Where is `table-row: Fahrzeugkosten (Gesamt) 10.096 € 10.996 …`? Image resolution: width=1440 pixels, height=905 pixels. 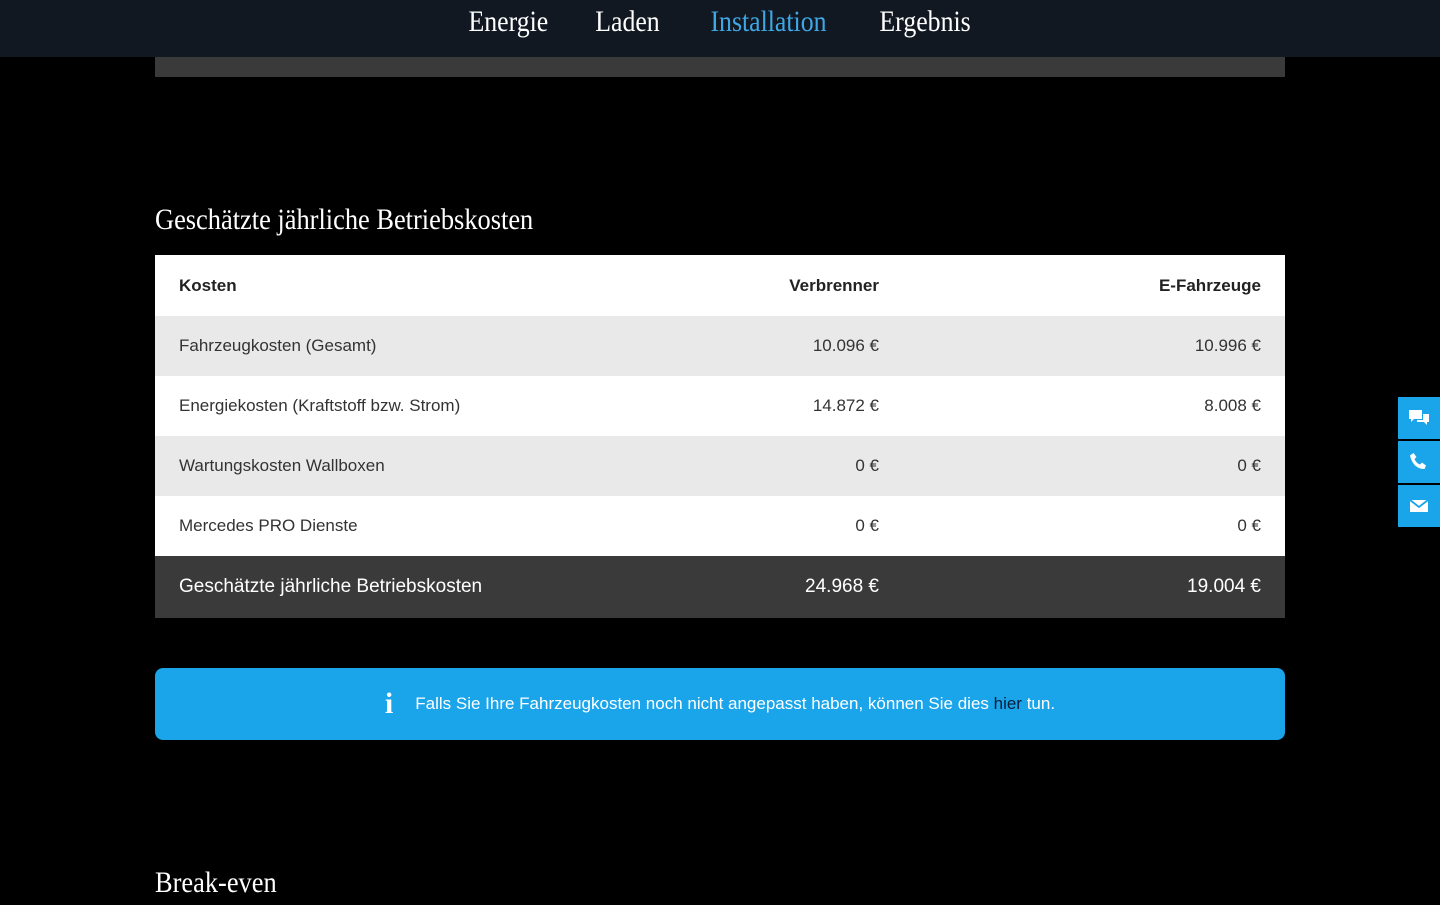
table-row: Fahrzeugkosten (Gesamt) 10.096 € 10.996 … is located at coordinates (720, 346).